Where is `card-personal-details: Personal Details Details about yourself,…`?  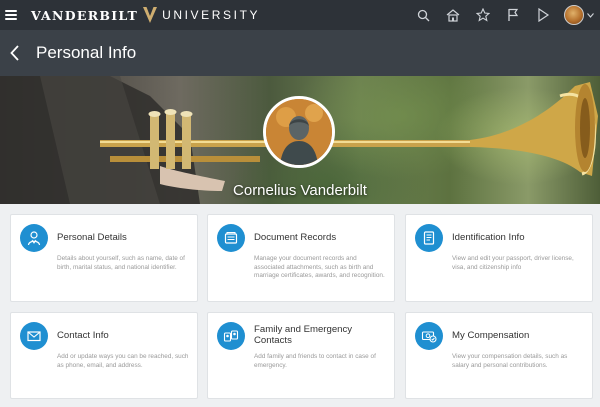
card-personal-details: Personal Details Details about yourself,… is located at coordinates (104, 258).